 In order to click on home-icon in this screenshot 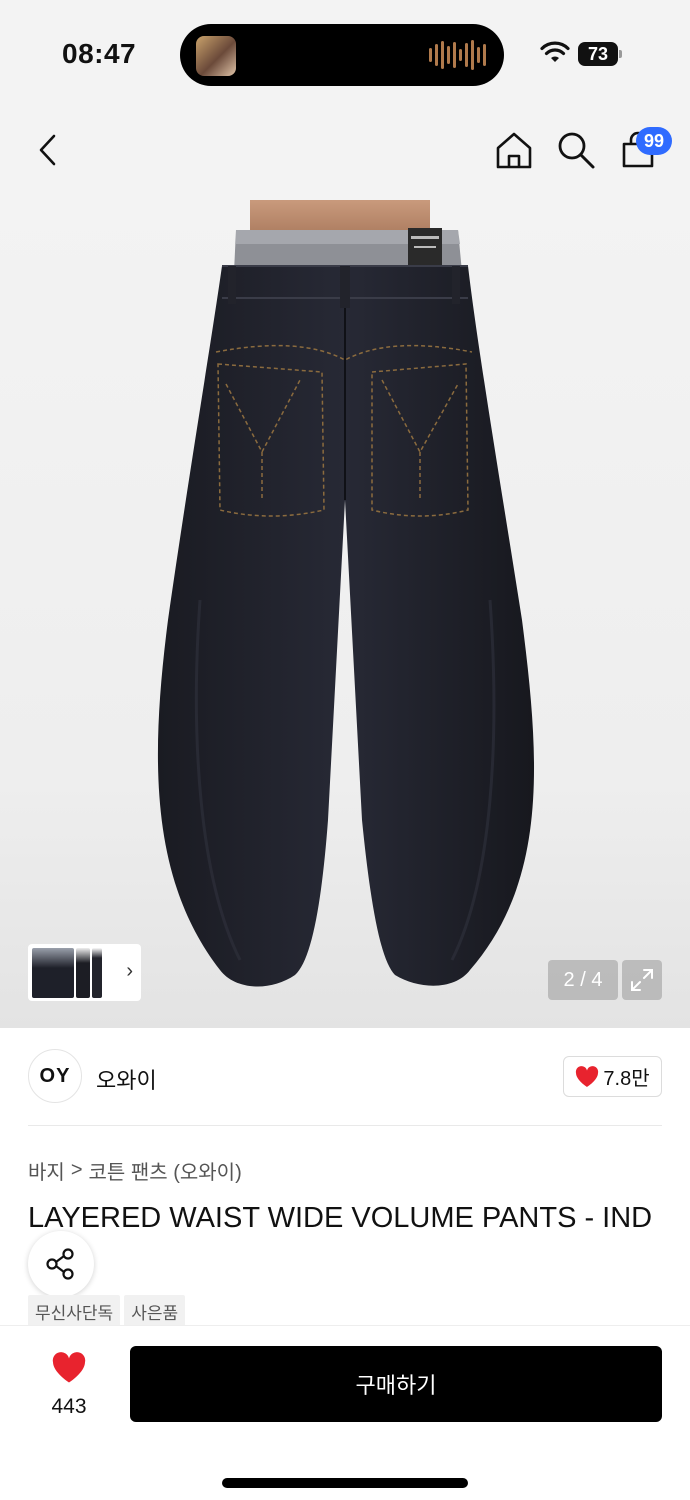, I will do `click(514, 150)`.